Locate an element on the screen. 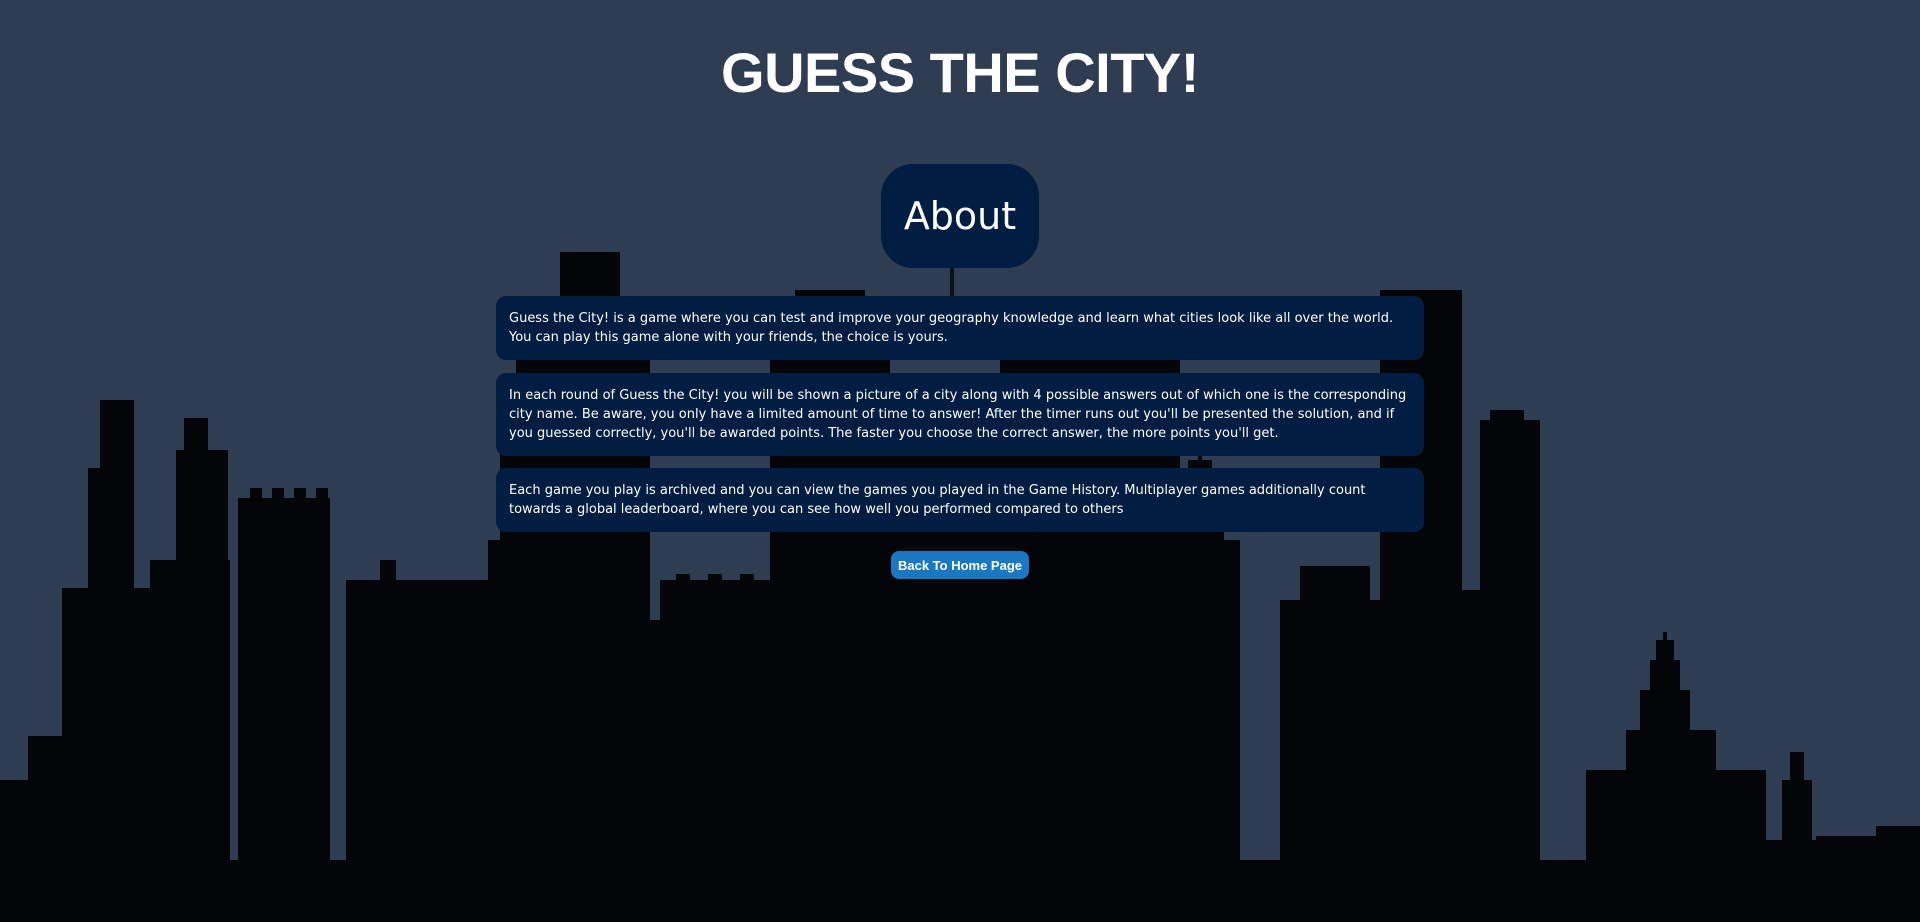 This screenshot has height=922, width=1920. page-title: GUESS THE CITY! is located at coordinates (960, 72).